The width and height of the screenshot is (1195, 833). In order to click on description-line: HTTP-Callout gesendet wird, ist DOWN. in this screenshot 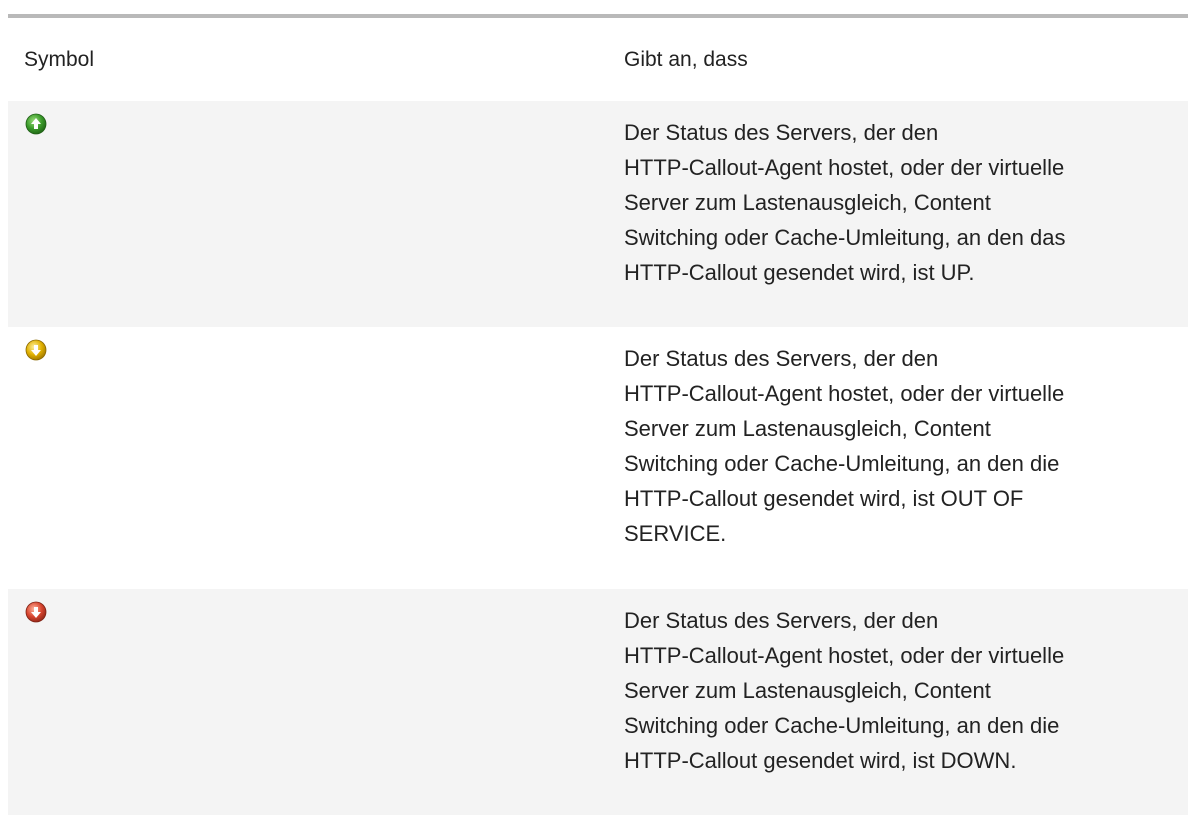, I will do `click(820, 760)`.